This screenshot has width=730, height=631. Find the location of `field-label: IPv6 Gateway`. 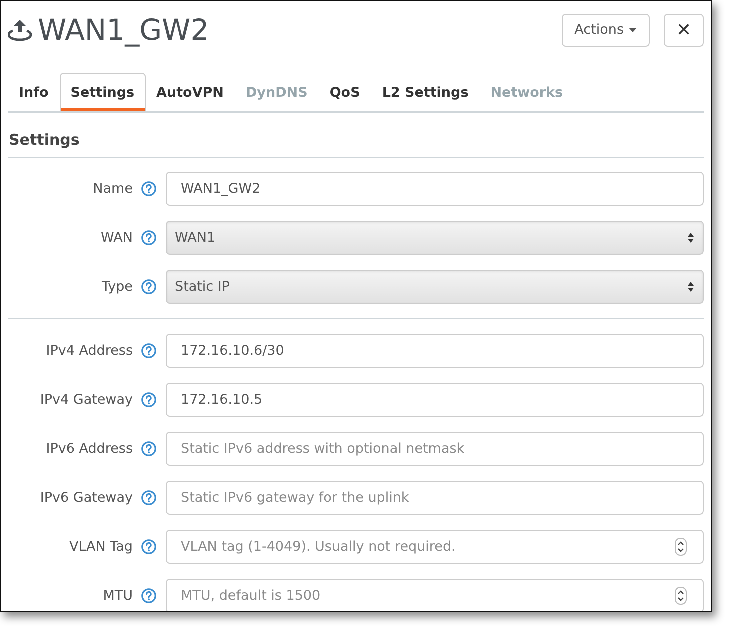

field-label: IPv6 Gateway is located at coordinates (86, 498).